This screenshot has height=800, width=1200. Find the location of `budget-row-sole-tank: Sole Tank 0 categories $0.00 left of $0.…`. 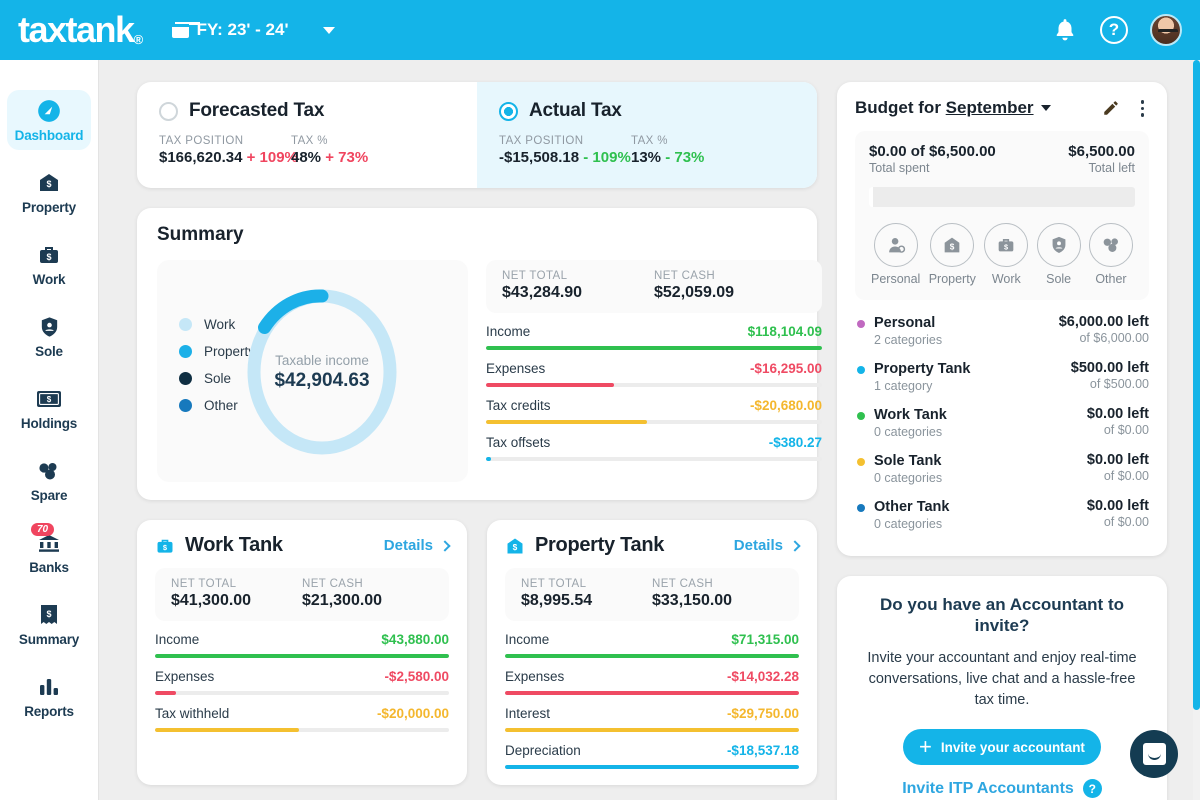

budget-row-sole-tank: Sole Tank 0 categories $0.00 left of $0.… is located at coordinates (1002, 468).